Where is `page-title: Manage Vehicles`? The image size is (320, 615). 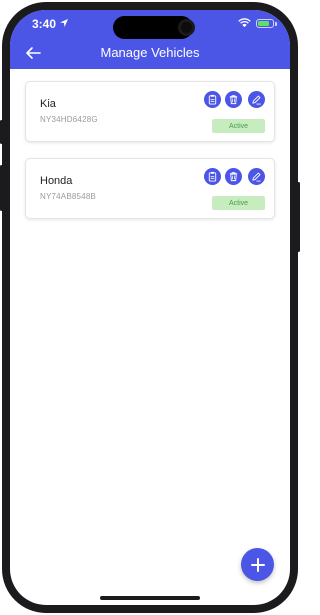 page-title: Manage Vehicles is located at coordinates (150, 52).